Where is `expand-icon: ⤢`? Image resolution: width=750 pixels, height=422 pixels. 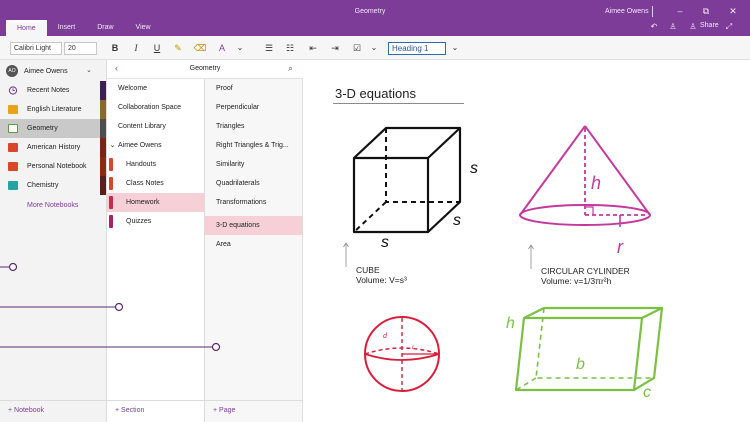 expand-icon: ⤢ is located at coordinates (729, 27).